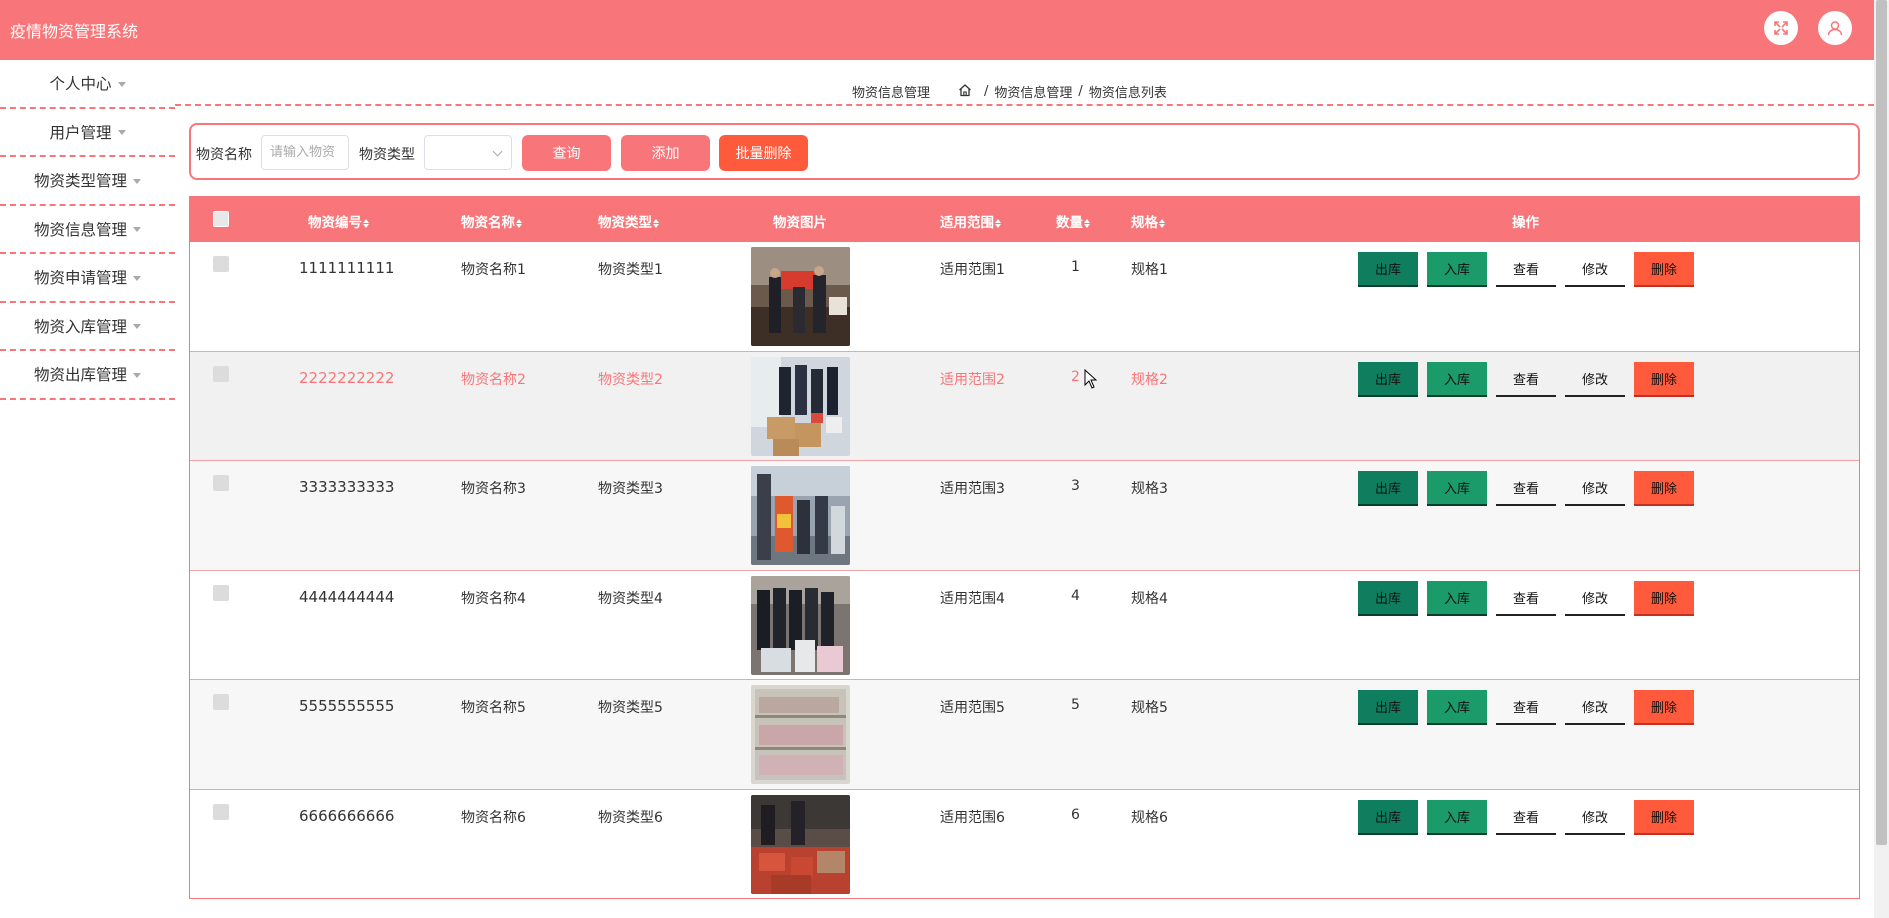  Describe the element at coordinates (468, 152) in the screenshot. I see `type-select` at that location.